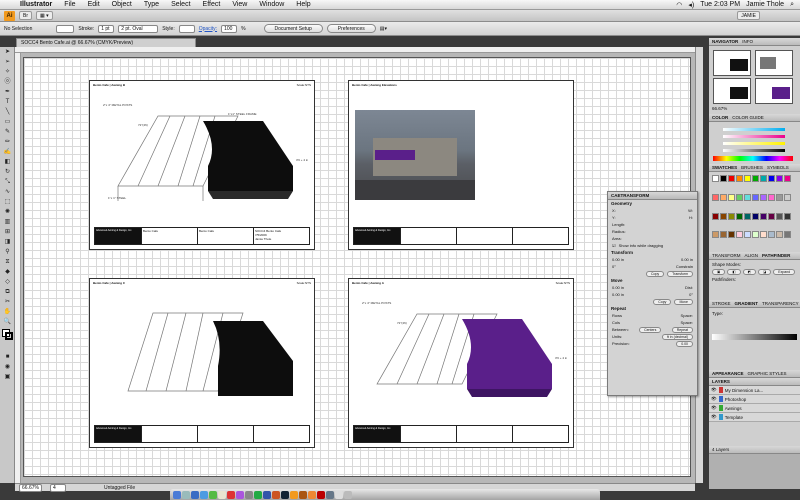 This screenshot has width=800, height=500. I want to click on vertical-ruler, so click(18, 268).